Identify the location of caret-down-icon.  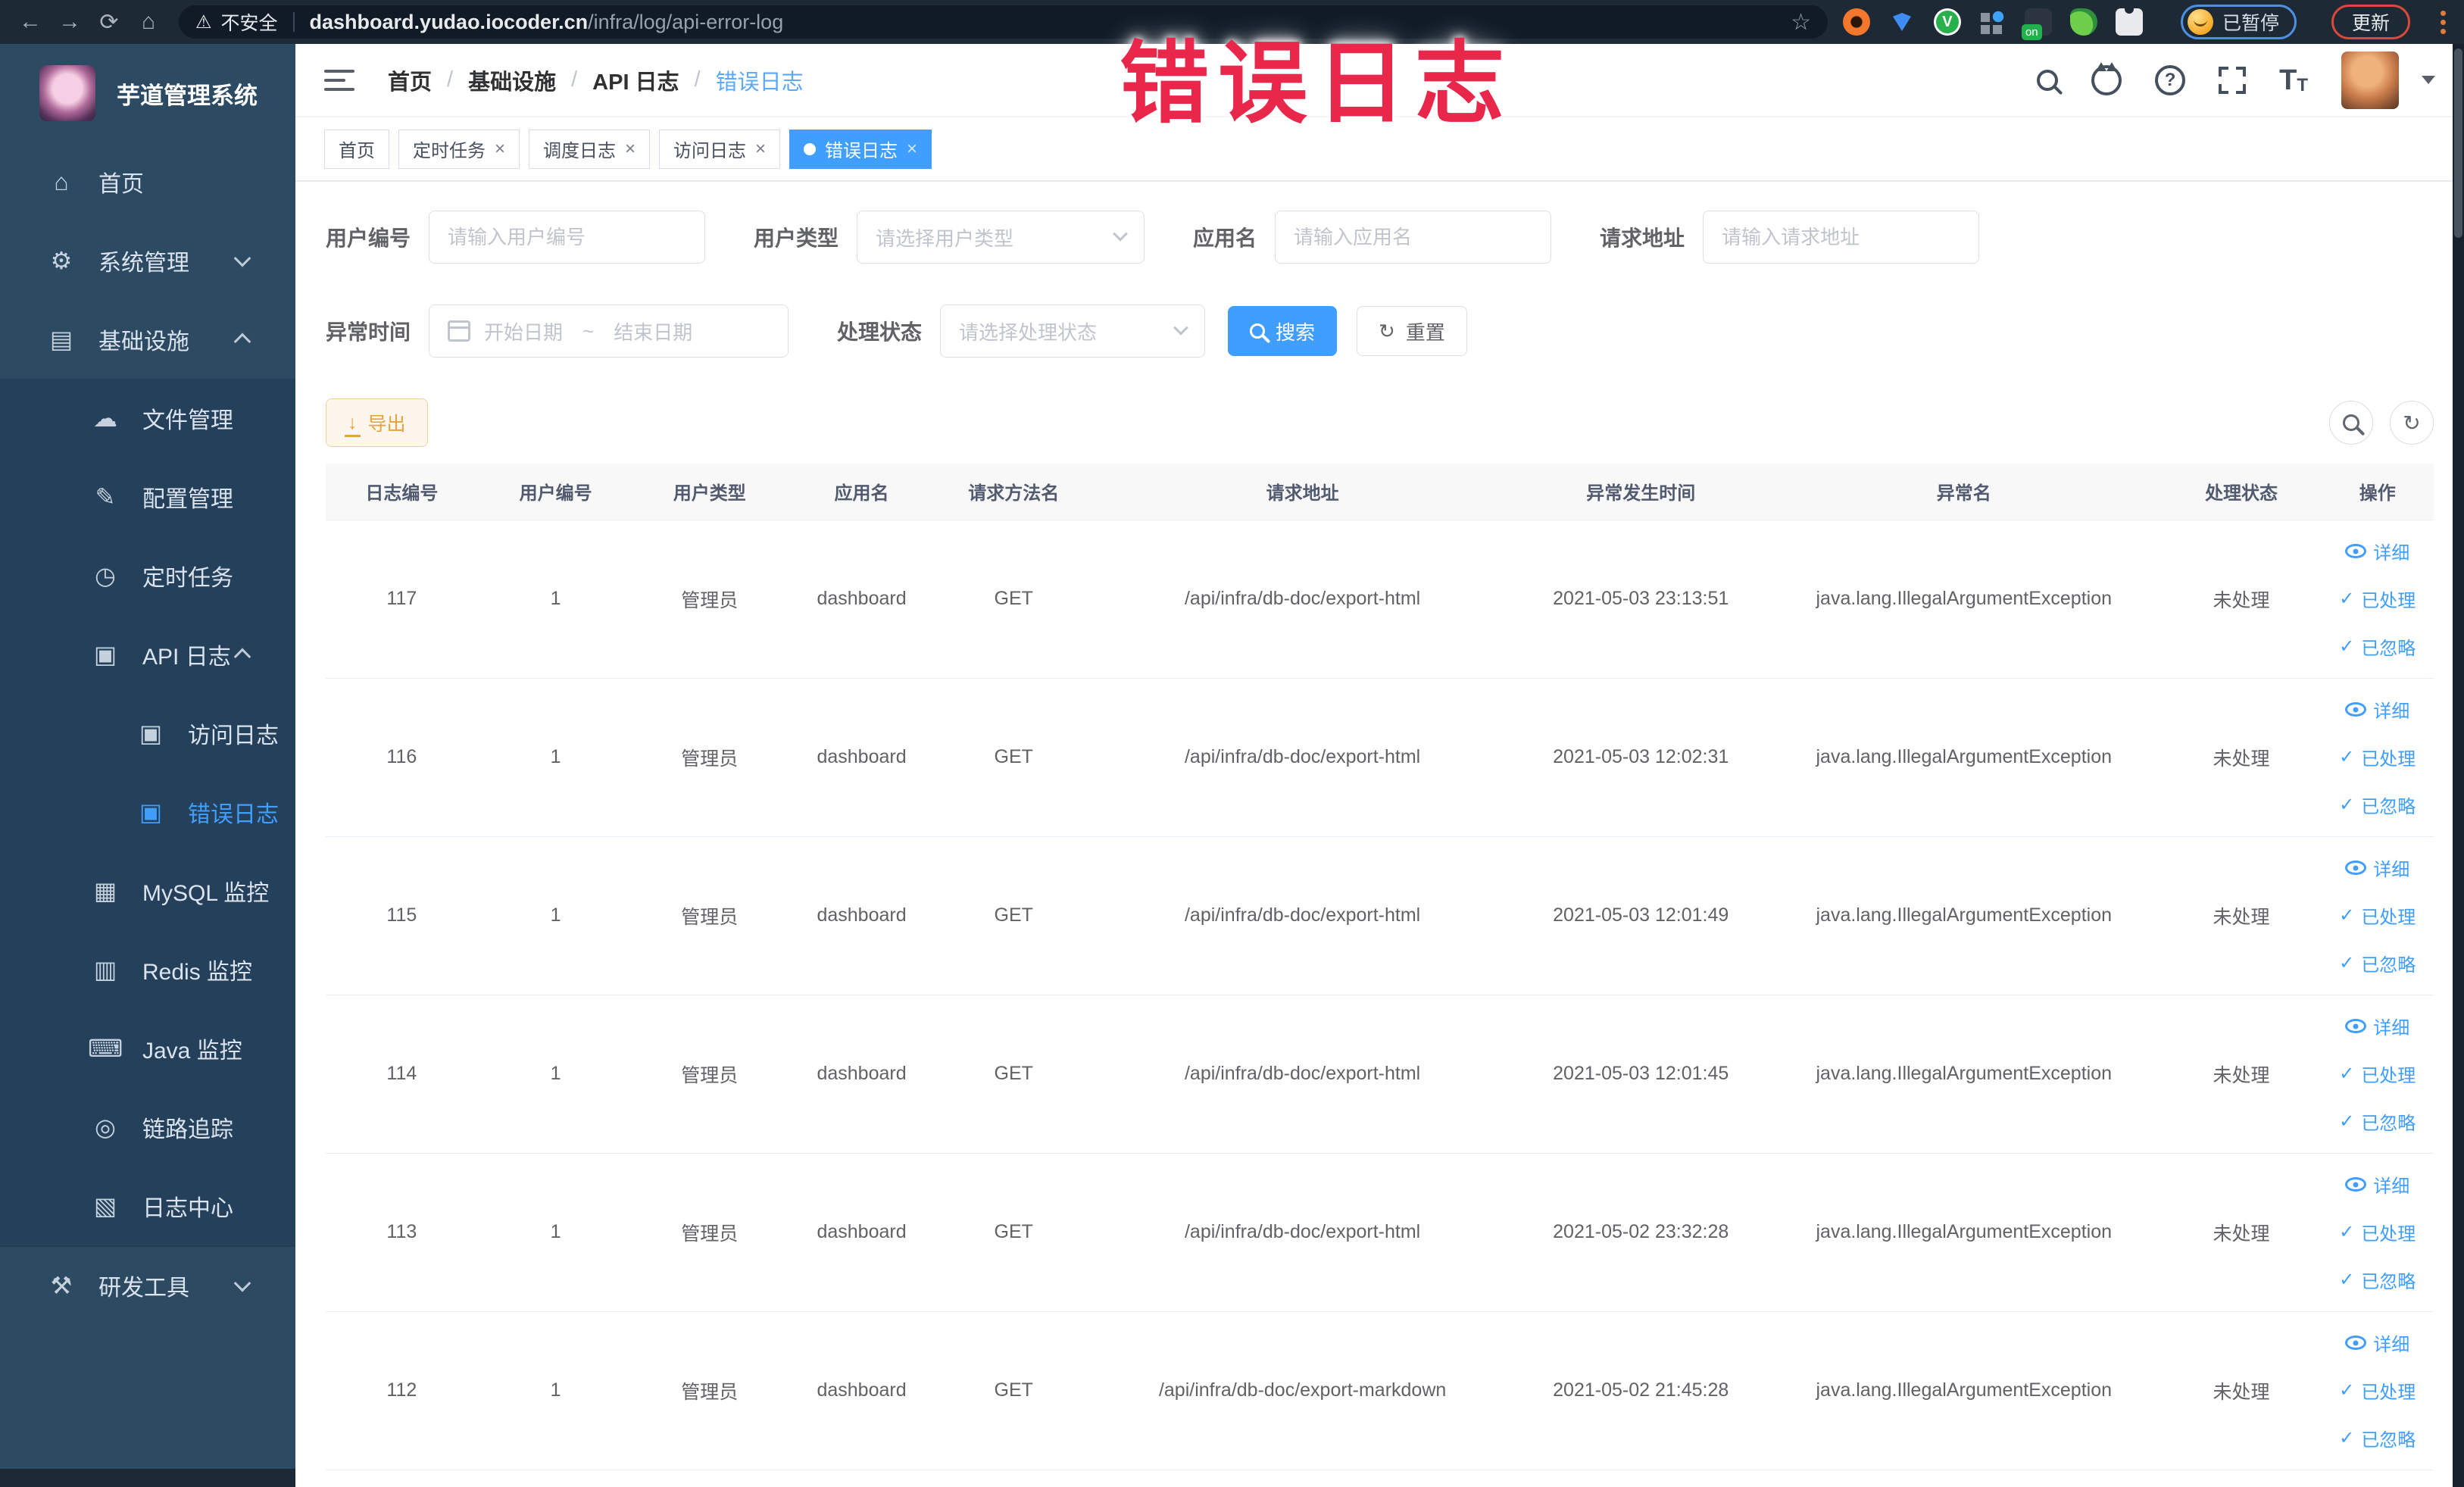
(2428, 80).